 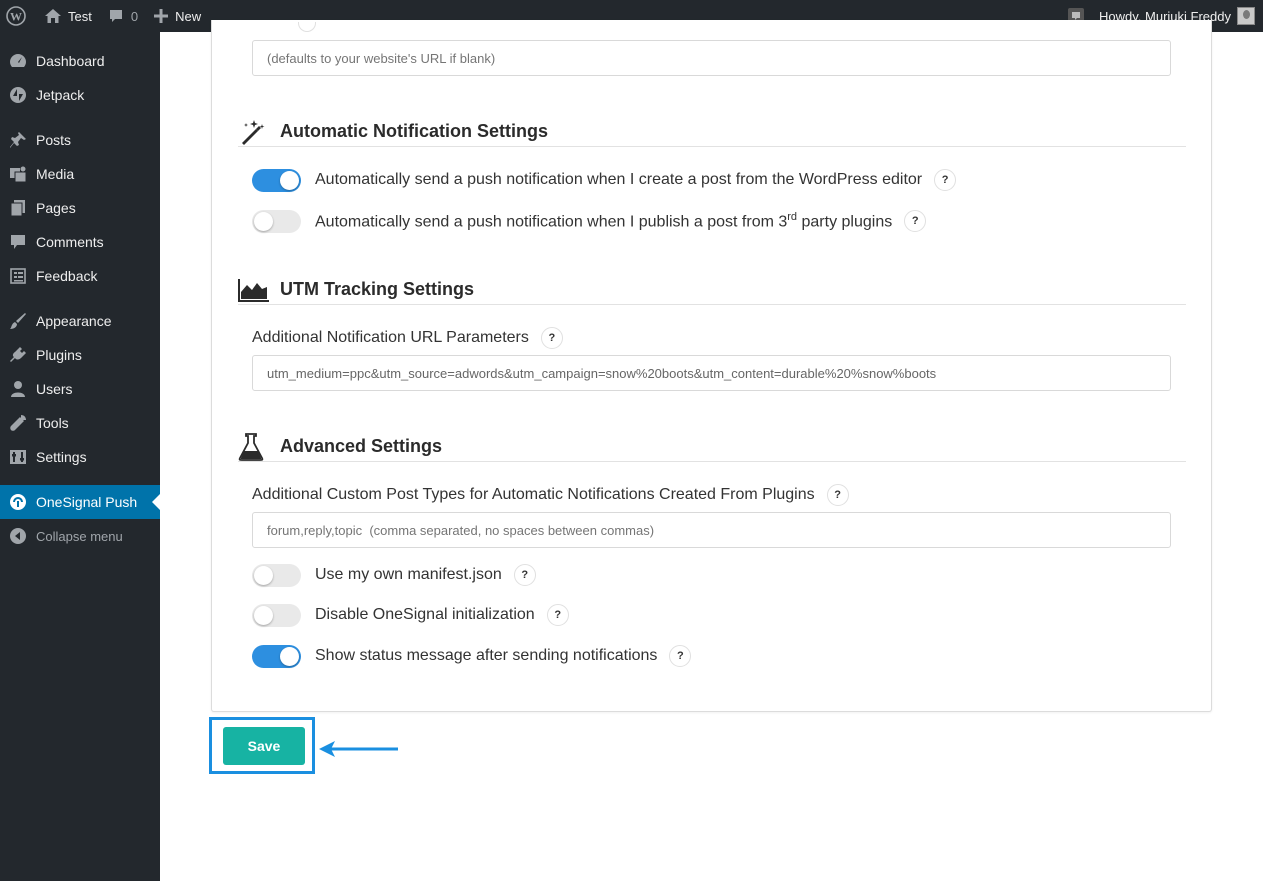 I want to click on section-title: Automatic Notification Settings, so click(x=414, y=131).